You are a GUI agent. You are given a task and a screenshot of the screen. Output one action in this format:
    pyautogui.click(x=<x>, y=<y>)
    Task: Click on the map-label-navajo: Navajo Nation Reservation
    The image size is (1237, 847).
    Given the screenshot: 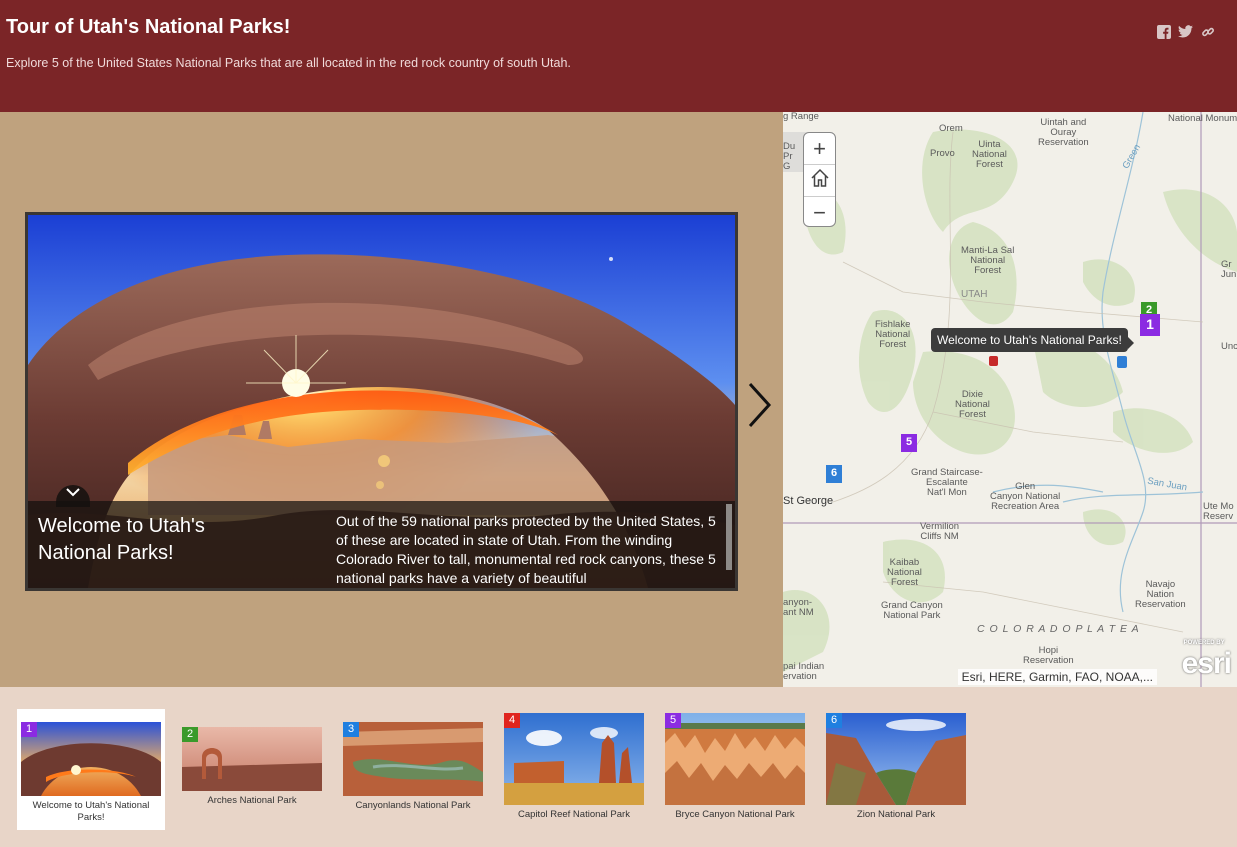 What is the action you would take?
    pyautogui.click(x=1160, y=594)
    